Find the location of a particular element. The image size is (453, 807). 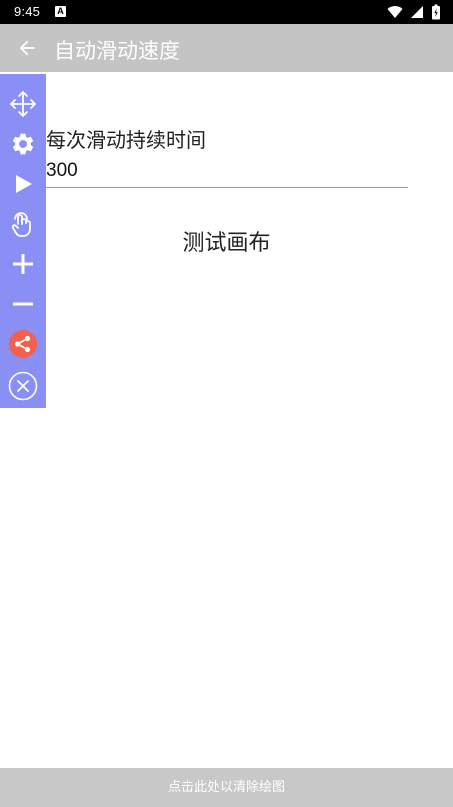

status-bar: 9:45 A is located at coordinates (226, 12).